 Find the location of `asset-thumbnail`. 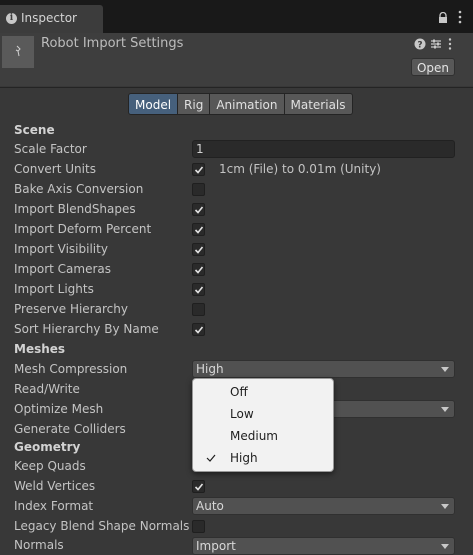

asset-thumbnail is located at coordinates (18, 52).